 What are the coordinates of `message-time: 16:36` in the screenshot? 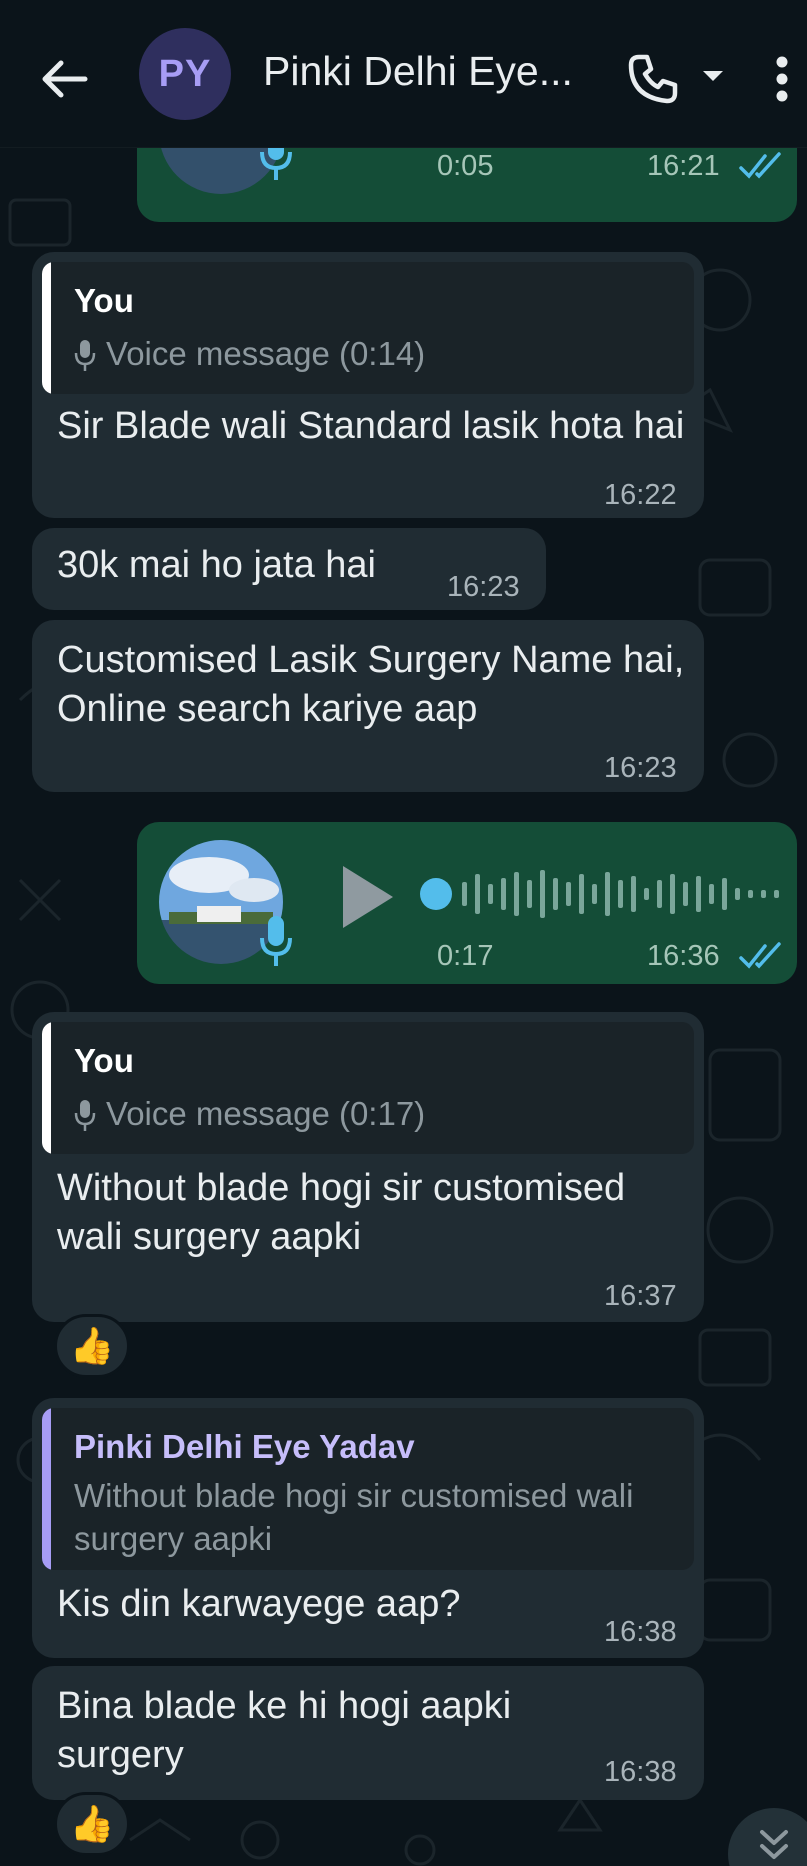 It's located at (683, 956).